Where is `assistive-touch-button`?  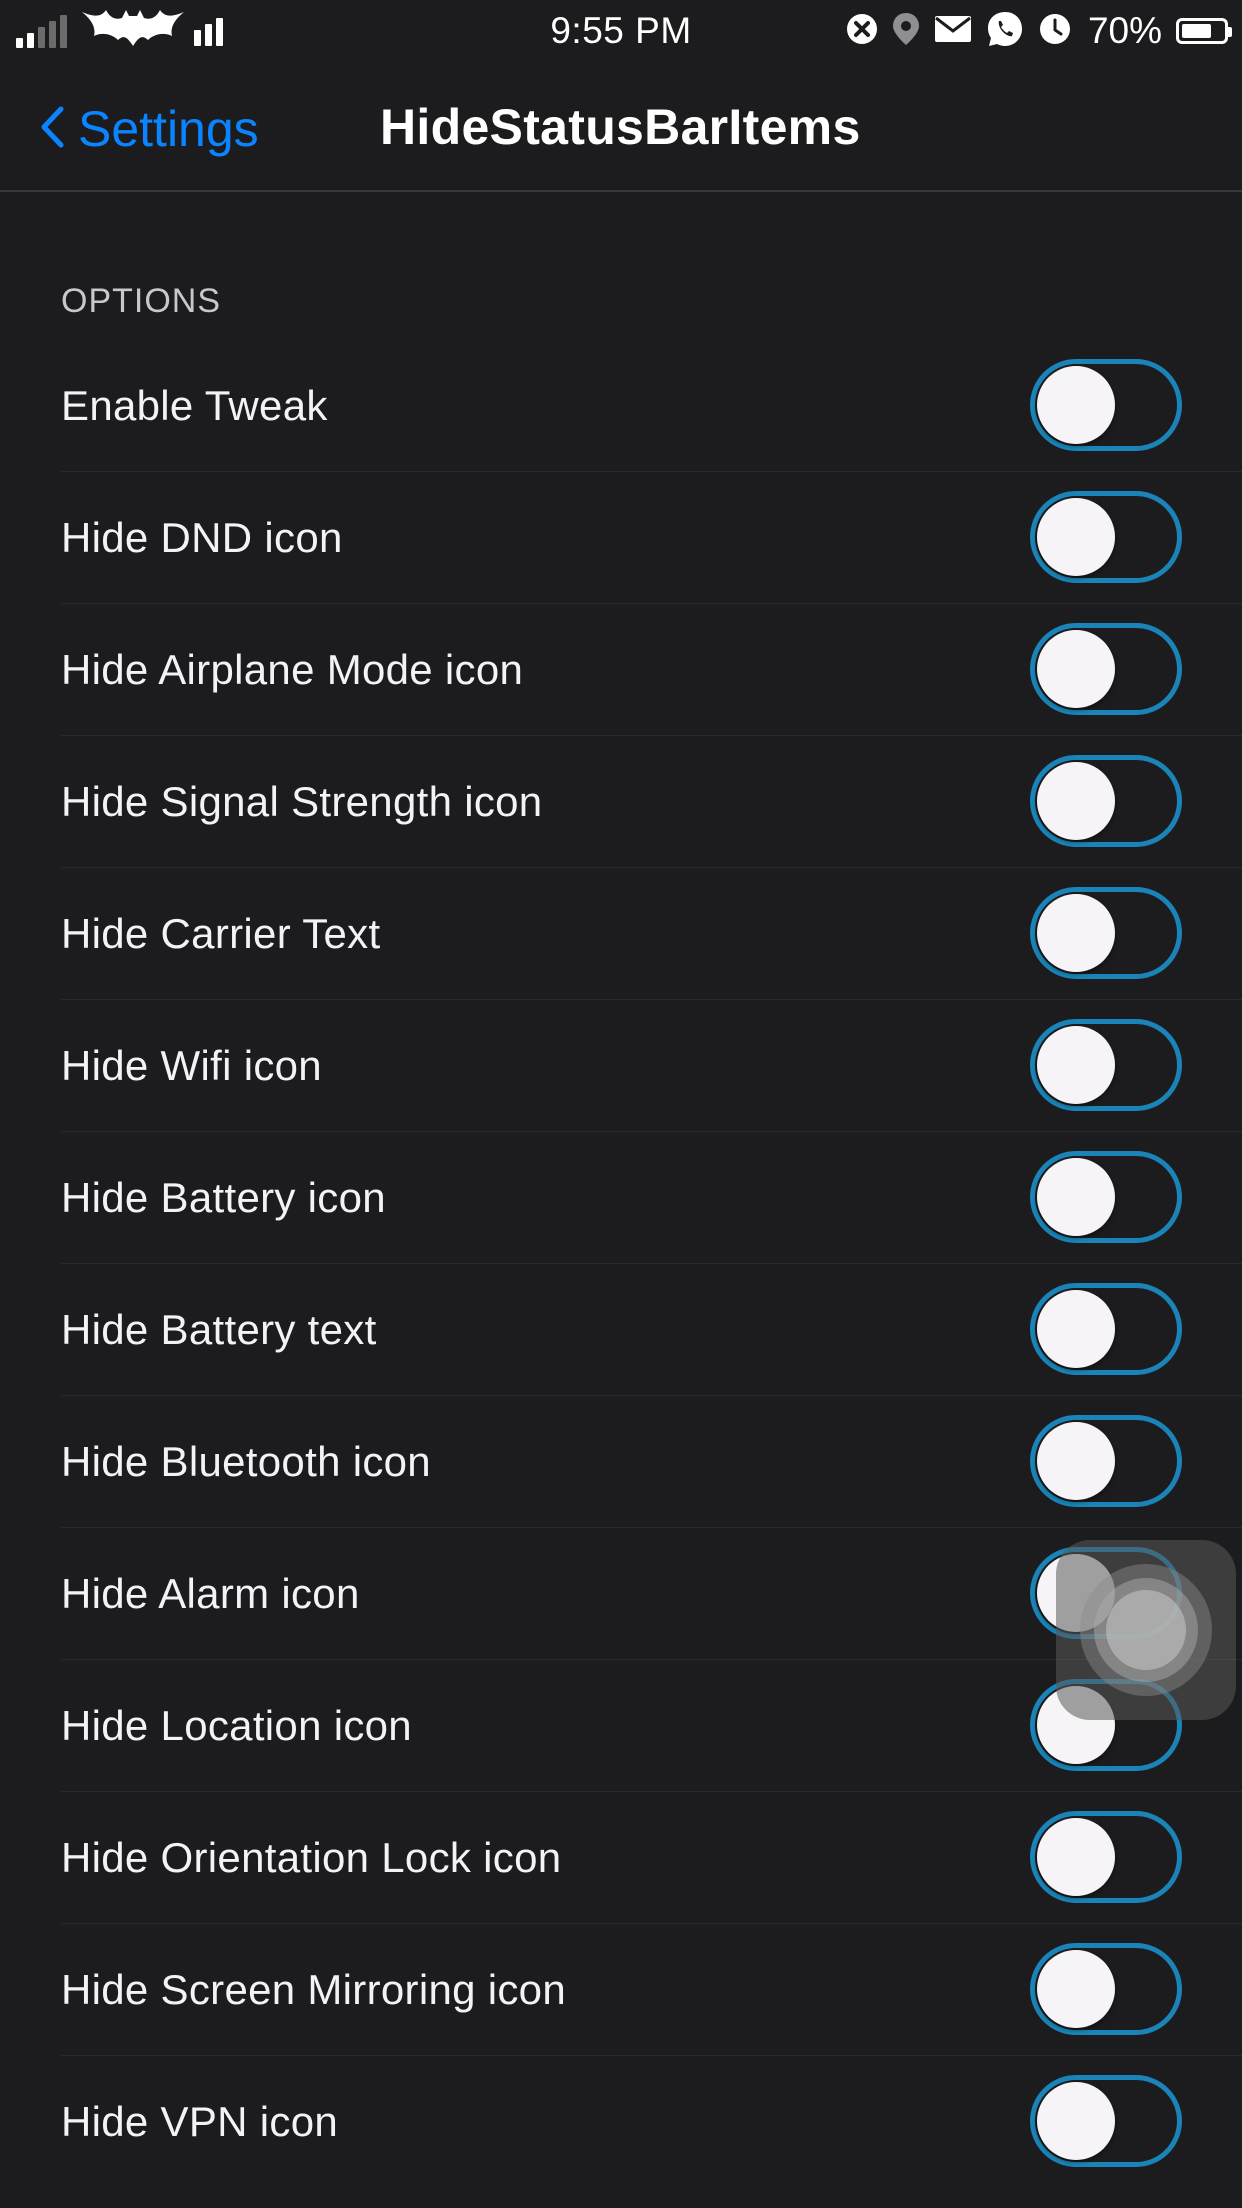 assistive-touch-button is located at coordinates (1146, 1630).